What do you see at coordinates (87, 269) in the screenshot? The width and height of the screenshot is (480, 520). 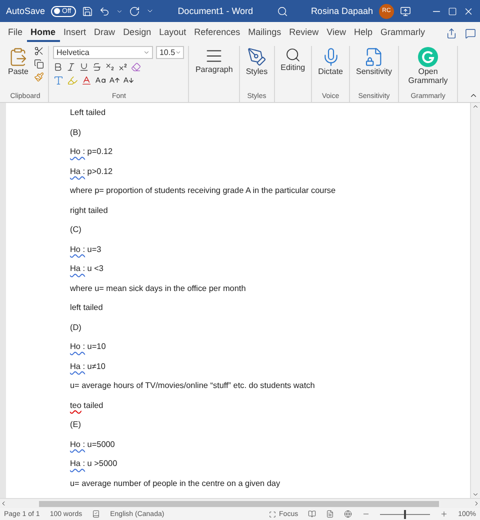 I see `document-line: Ha : u <3` at bounding box center [87, 269].